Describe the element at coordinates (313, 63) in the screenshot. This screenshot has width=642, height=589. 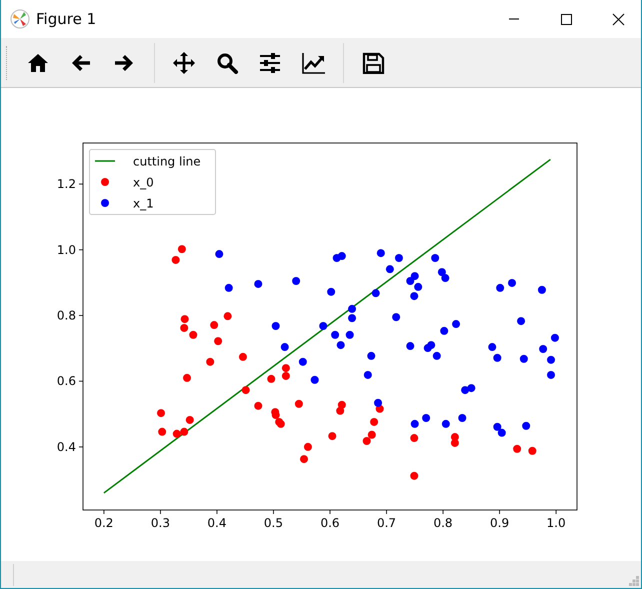
I see `line-chart-icon` at that location.